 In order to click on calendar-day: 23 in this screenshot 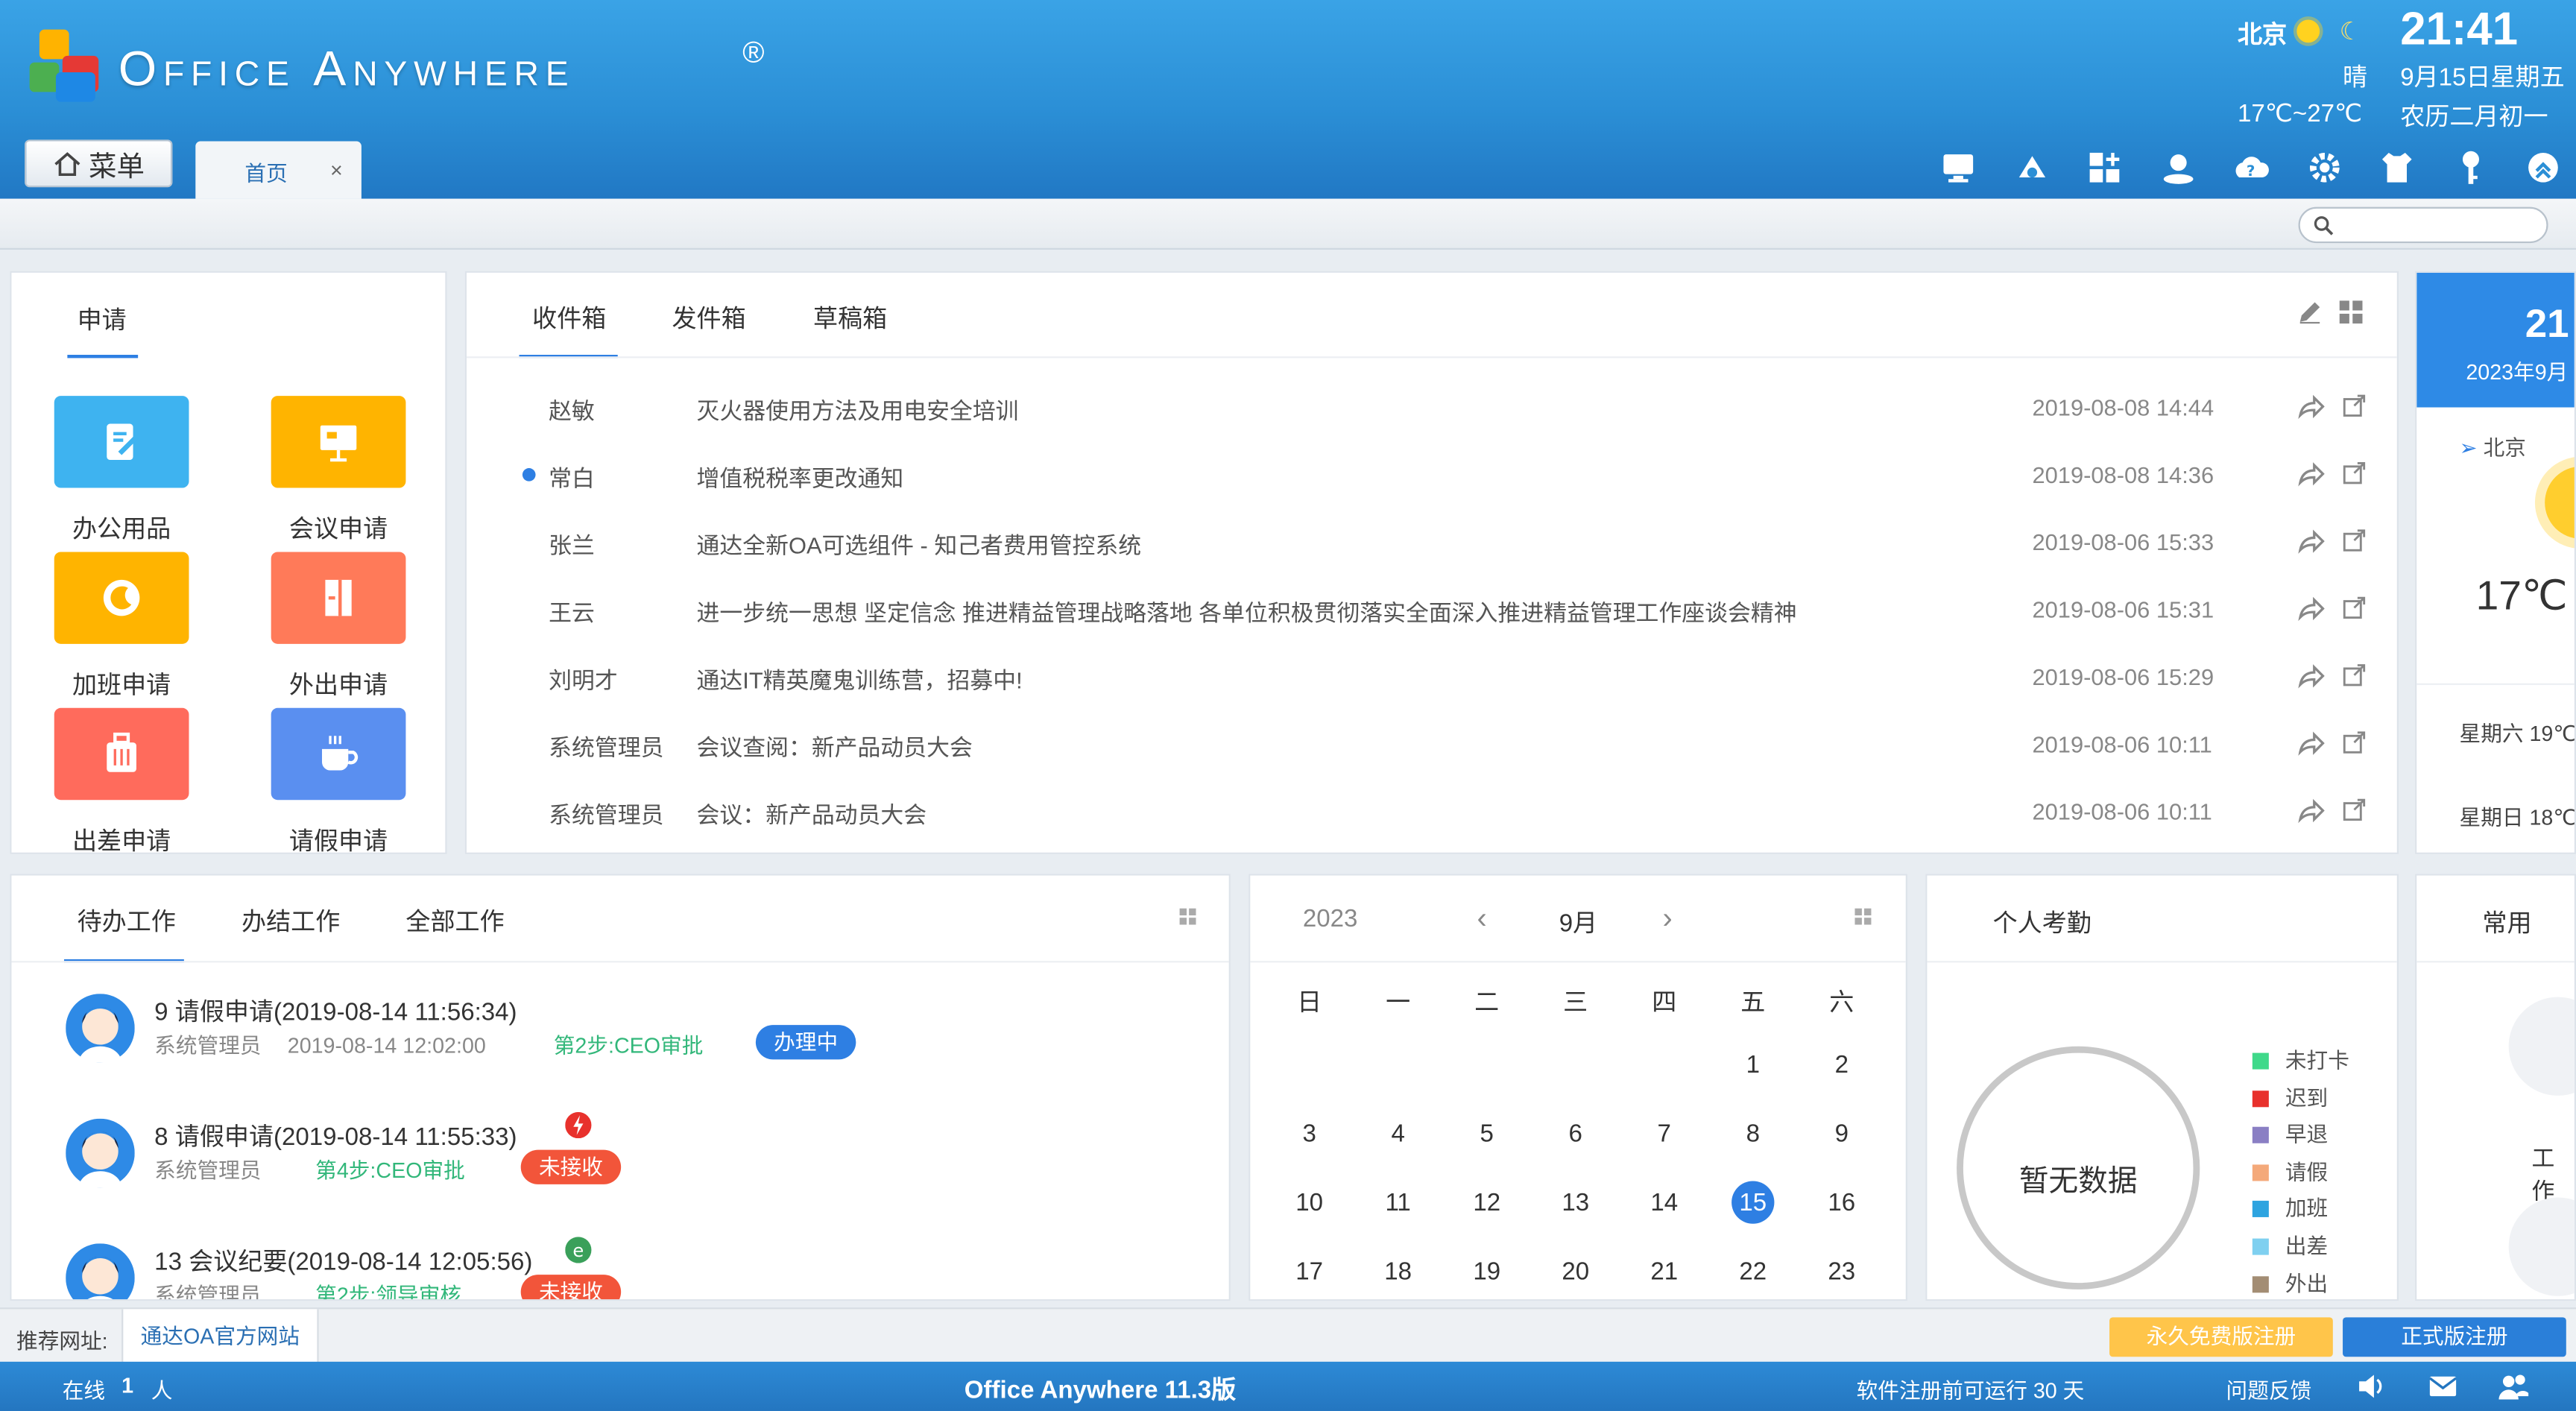, I will do `click(1842, 1272)`.